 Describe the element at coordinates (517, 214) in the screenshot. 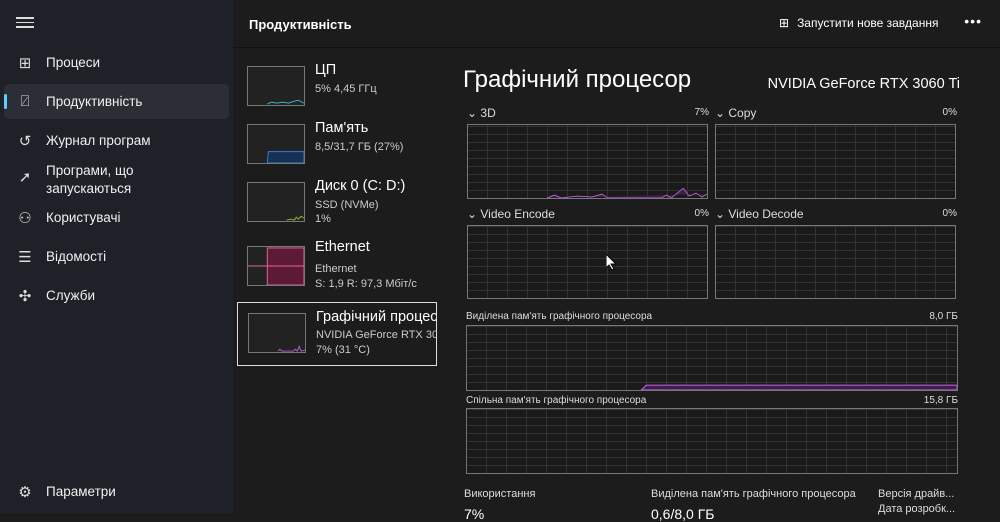

I see `engine-name: Video Encode` at that location.